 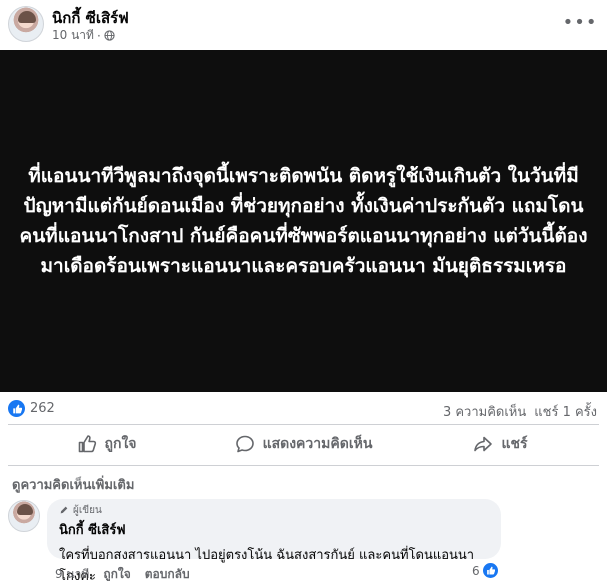 I want to click on comment-actions: 9 นาที ถูกใจ ตอบกลับ, so click(x=122, y=573).